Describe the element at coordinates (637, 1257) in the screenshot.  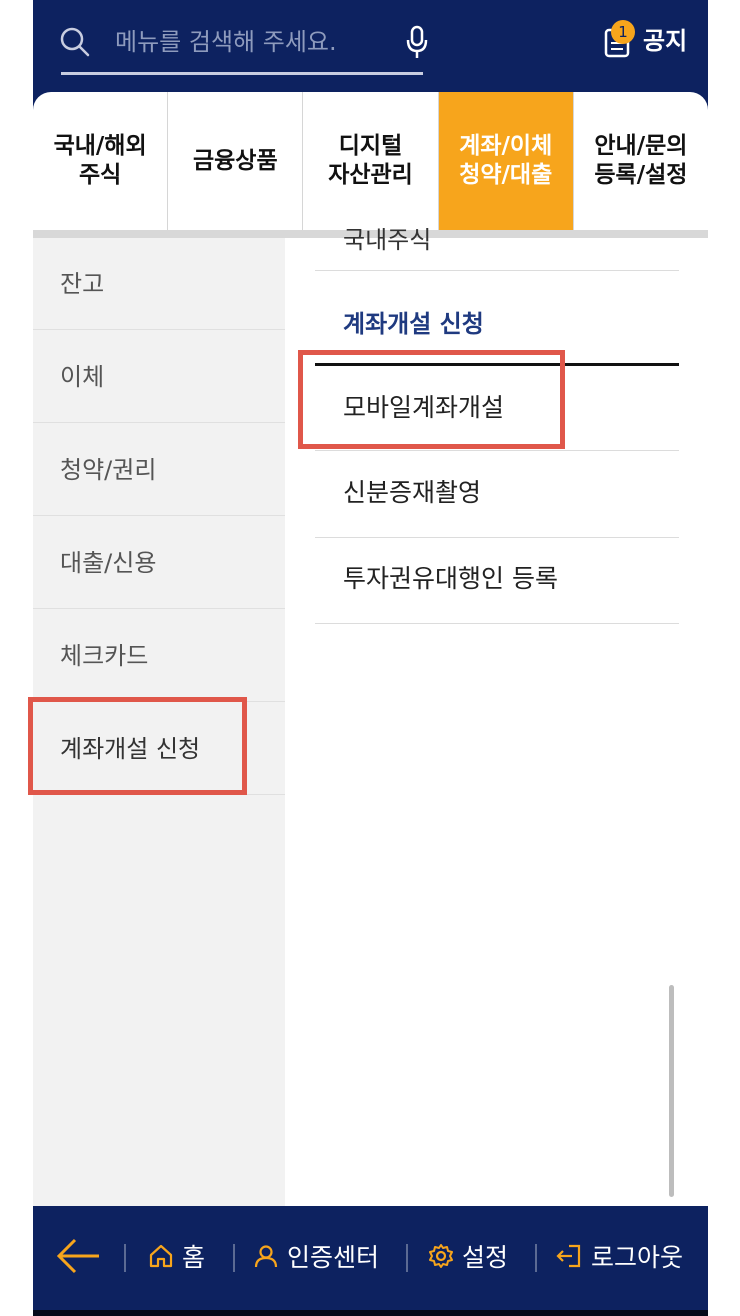
I see `logout-label: 로그아웃` at that location.